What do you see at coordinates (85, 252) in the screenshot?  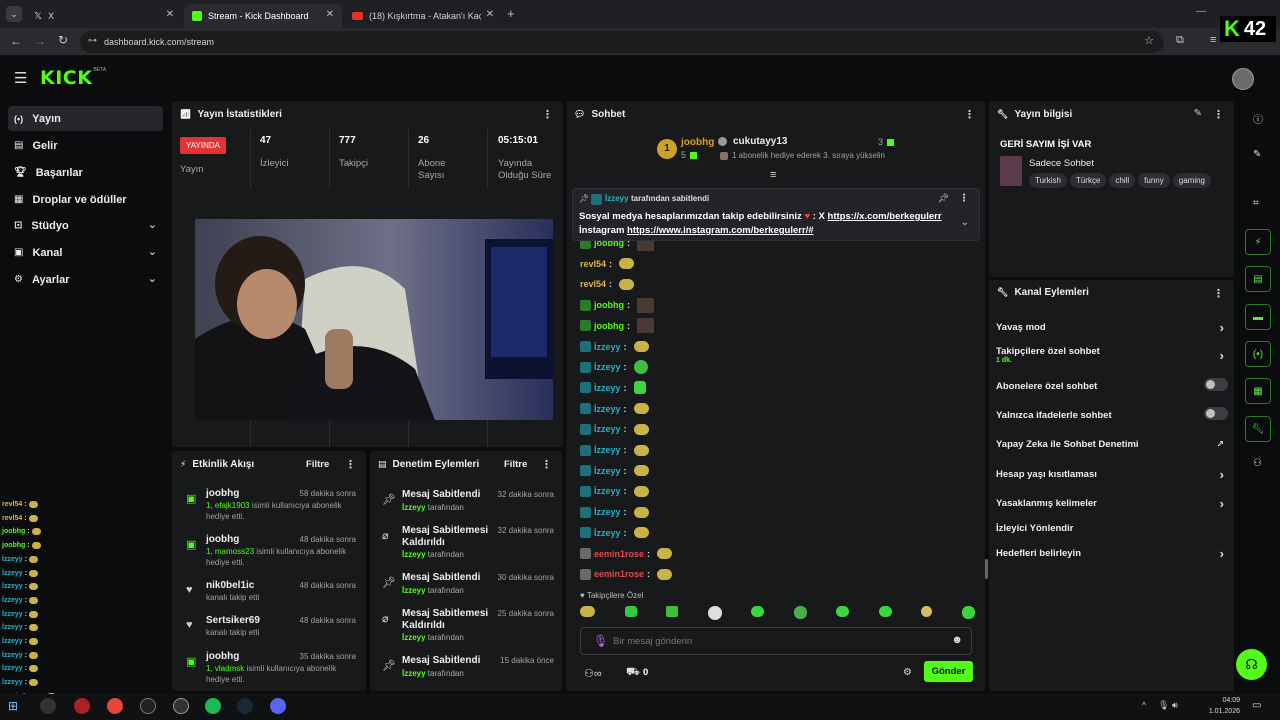 I see `sidebar-item-kanal: ▣ Kanal ⌄` at bounding box center [85, 252].